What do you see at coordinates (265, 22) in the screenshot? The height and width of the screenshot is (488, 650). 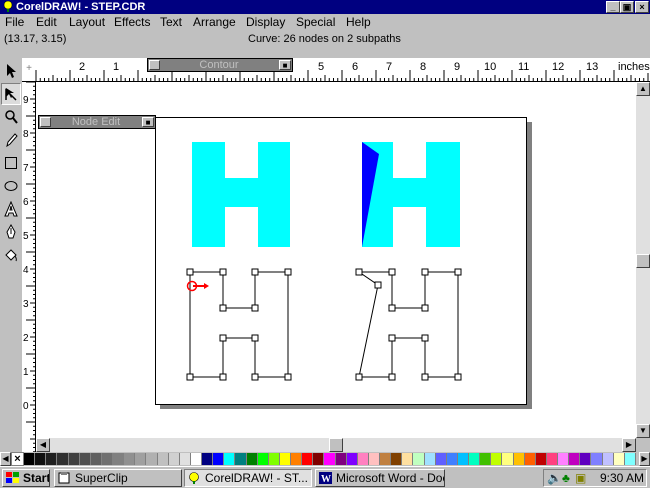 I see `menu-display: Display` at bounding box center [265, 22].